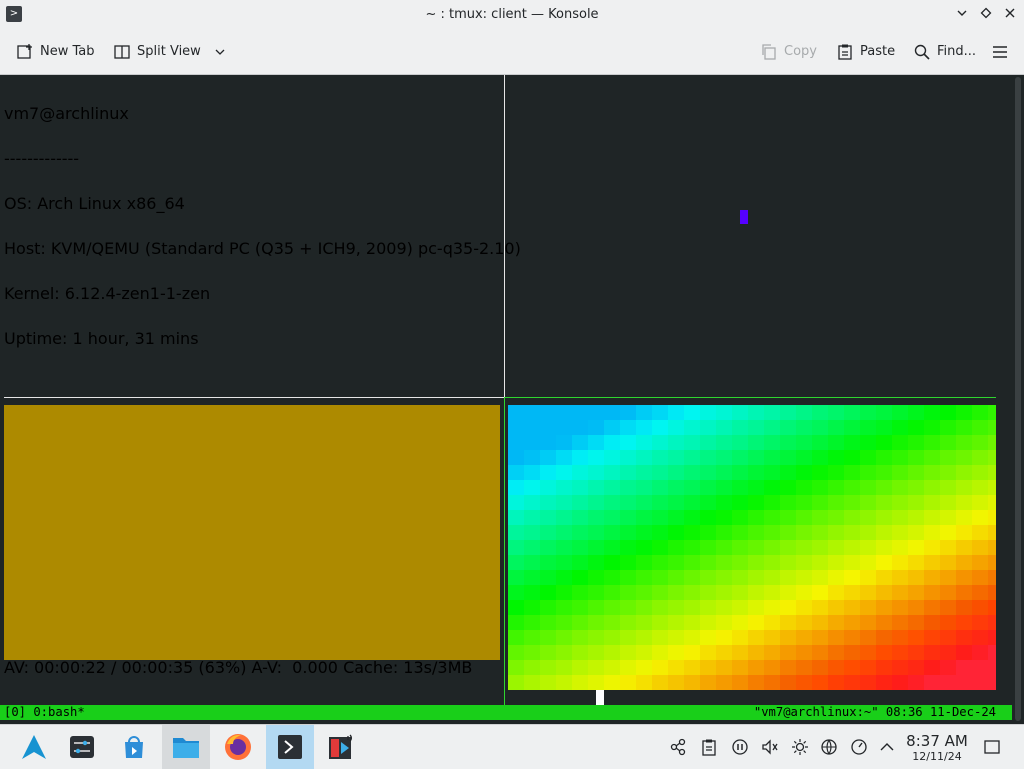  I want to click on copy-button: Copy, so click(788, 52).